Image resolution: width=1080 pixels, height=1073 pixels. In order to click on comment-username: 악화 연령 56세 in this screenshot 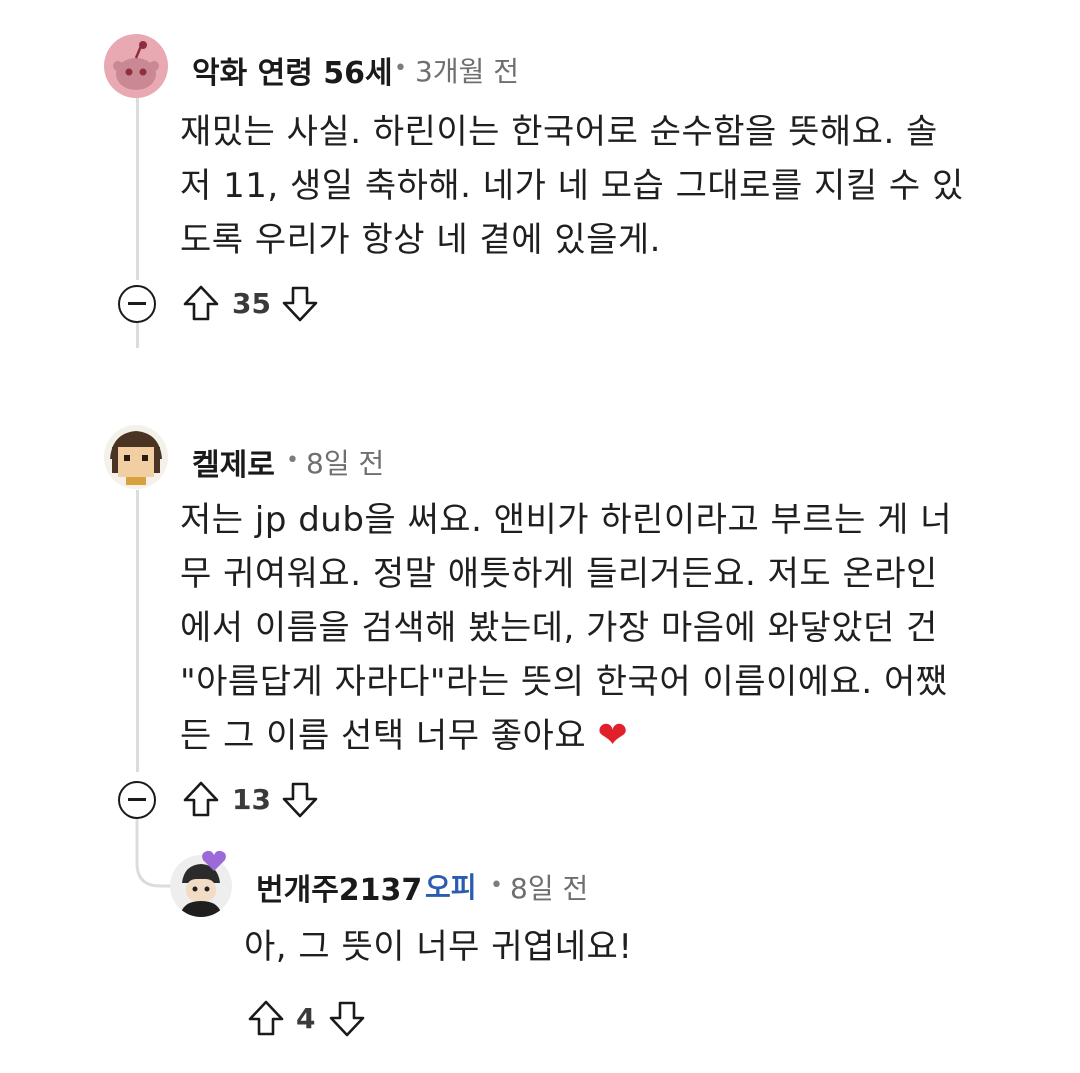, I will do `click(292, 70)`.